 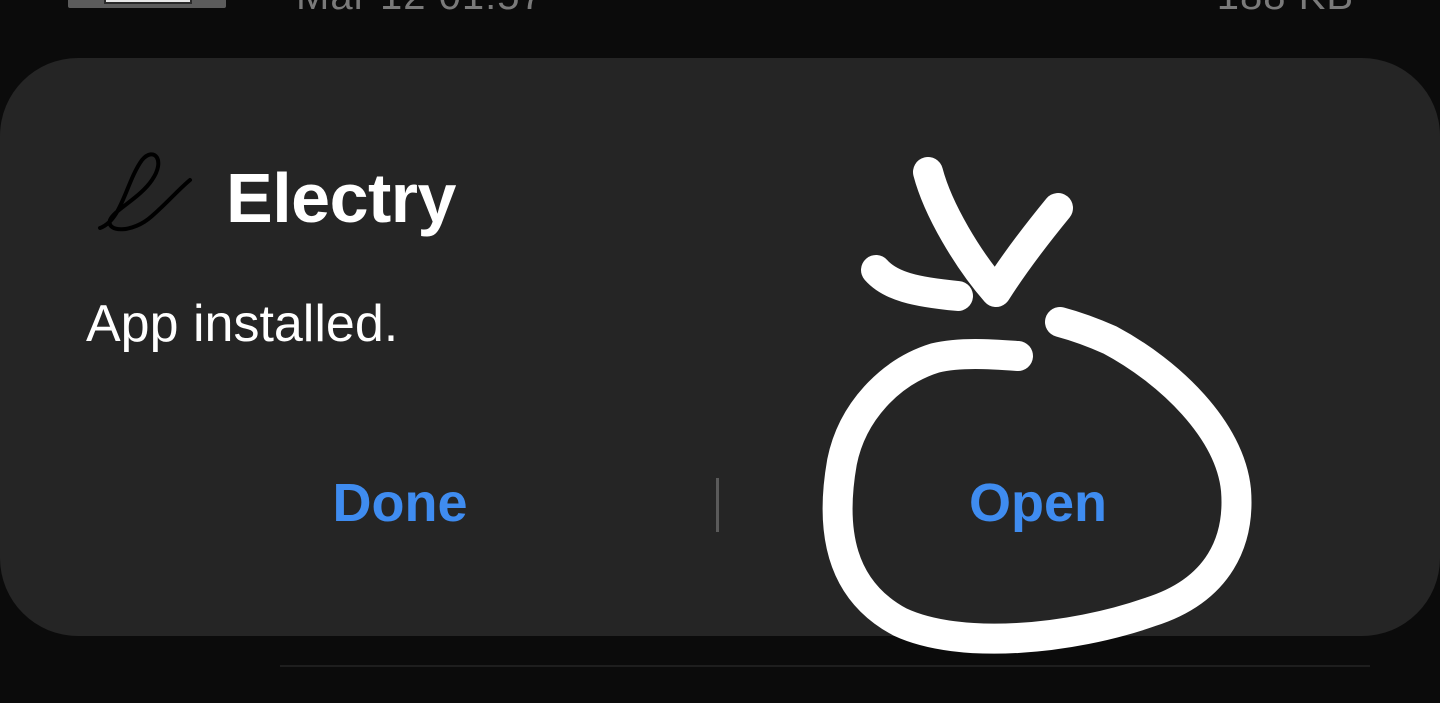 I want to click on status-message: App installed., so click(x=242, y=324).